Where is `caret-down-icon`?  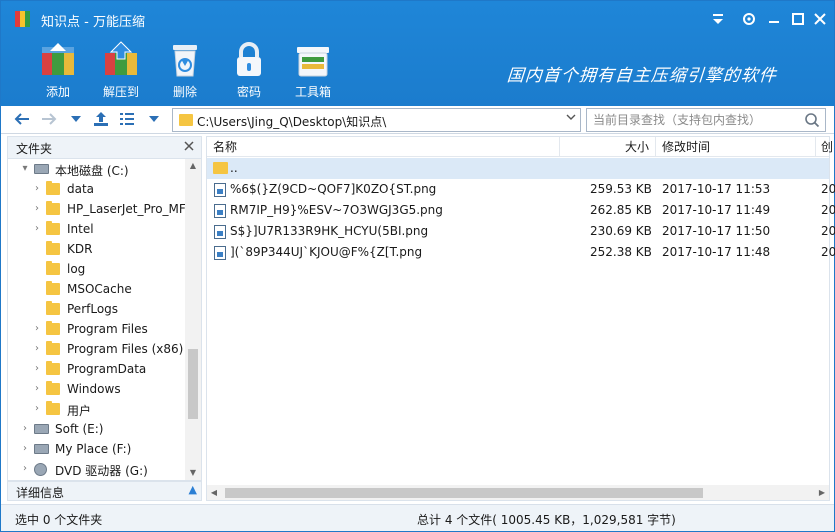
caret-down-icon is located at coordinates (154, 119).